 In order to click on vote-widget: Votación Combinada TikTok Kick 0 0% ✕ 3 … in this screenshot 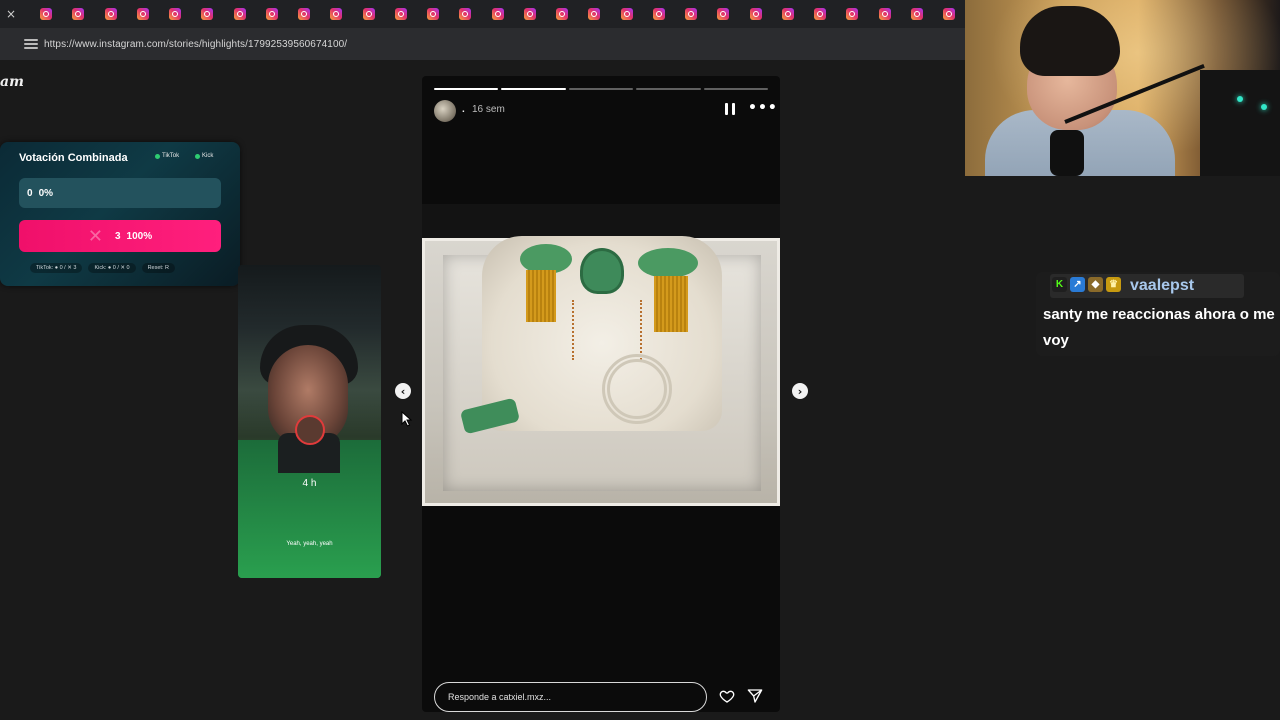, I will do `click(120, 214)`.